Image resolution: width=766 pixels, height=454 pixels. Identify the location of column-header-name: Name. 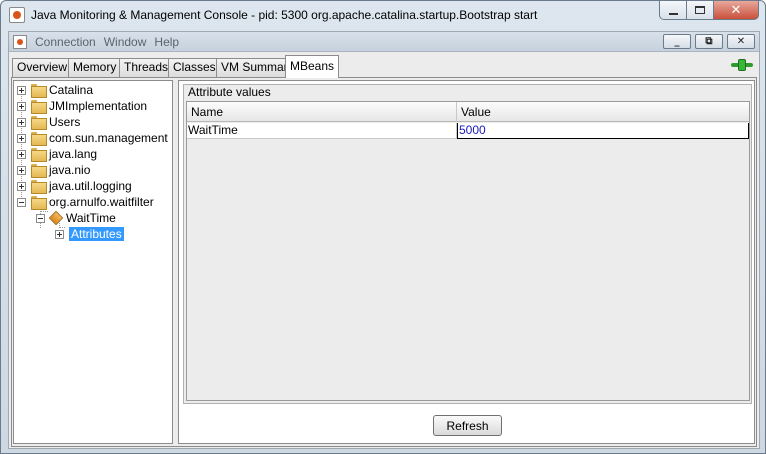
(322, 112).